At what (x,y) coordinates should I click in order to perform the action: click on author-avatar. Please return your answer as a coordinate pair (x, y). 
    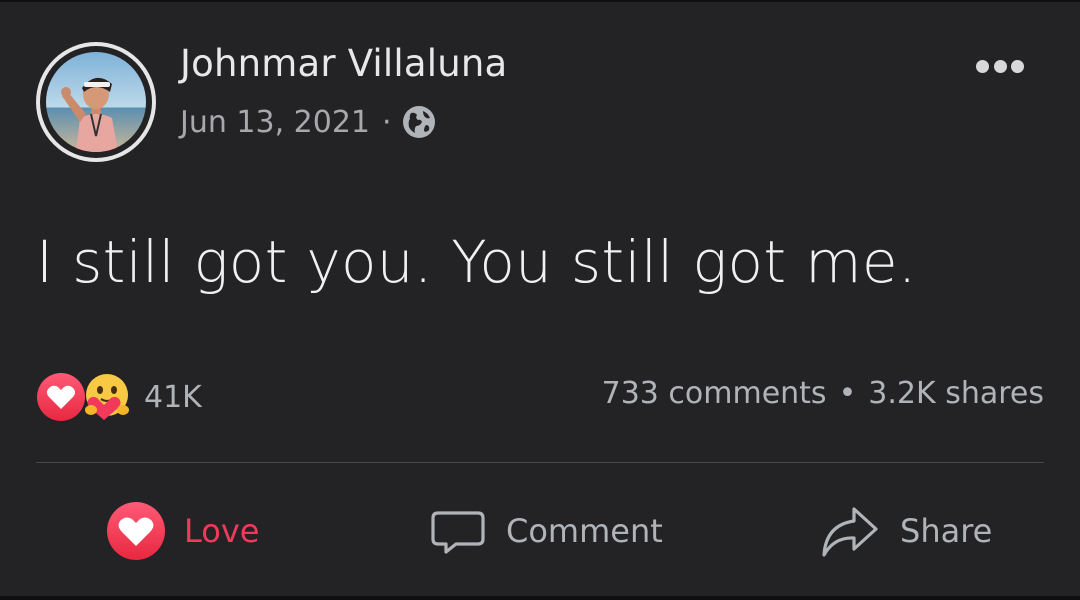
    Looking at the image, I should click on (96, 102).